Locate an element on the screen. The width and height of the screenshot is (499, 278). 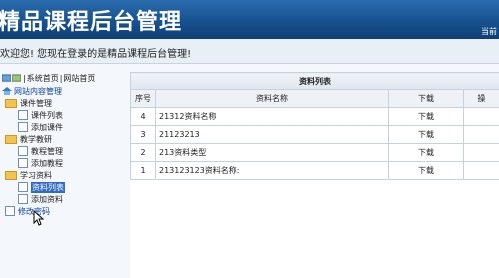
column-header-number: 序号 is located at coordinates (143, 98).